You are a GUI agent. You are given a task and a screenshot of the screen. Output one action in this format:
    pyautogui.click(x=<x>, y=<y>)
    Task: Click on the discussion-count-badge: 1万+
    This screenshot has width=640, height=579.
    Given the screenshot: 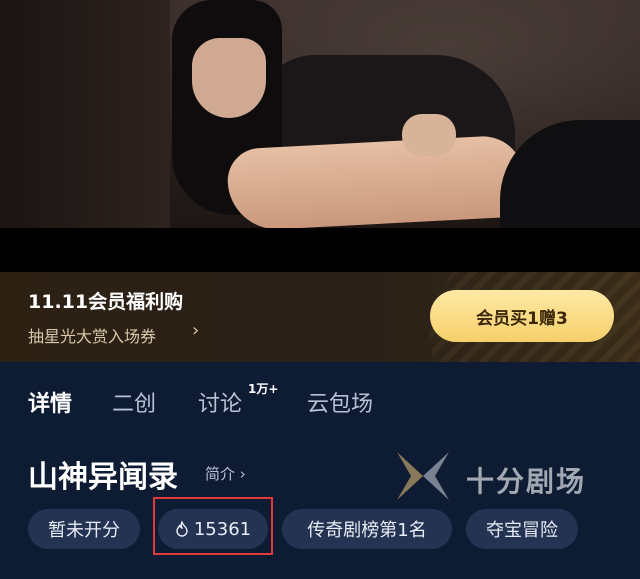 What is the action you would take?
    pyautogui.click(x=263, y=389)
    